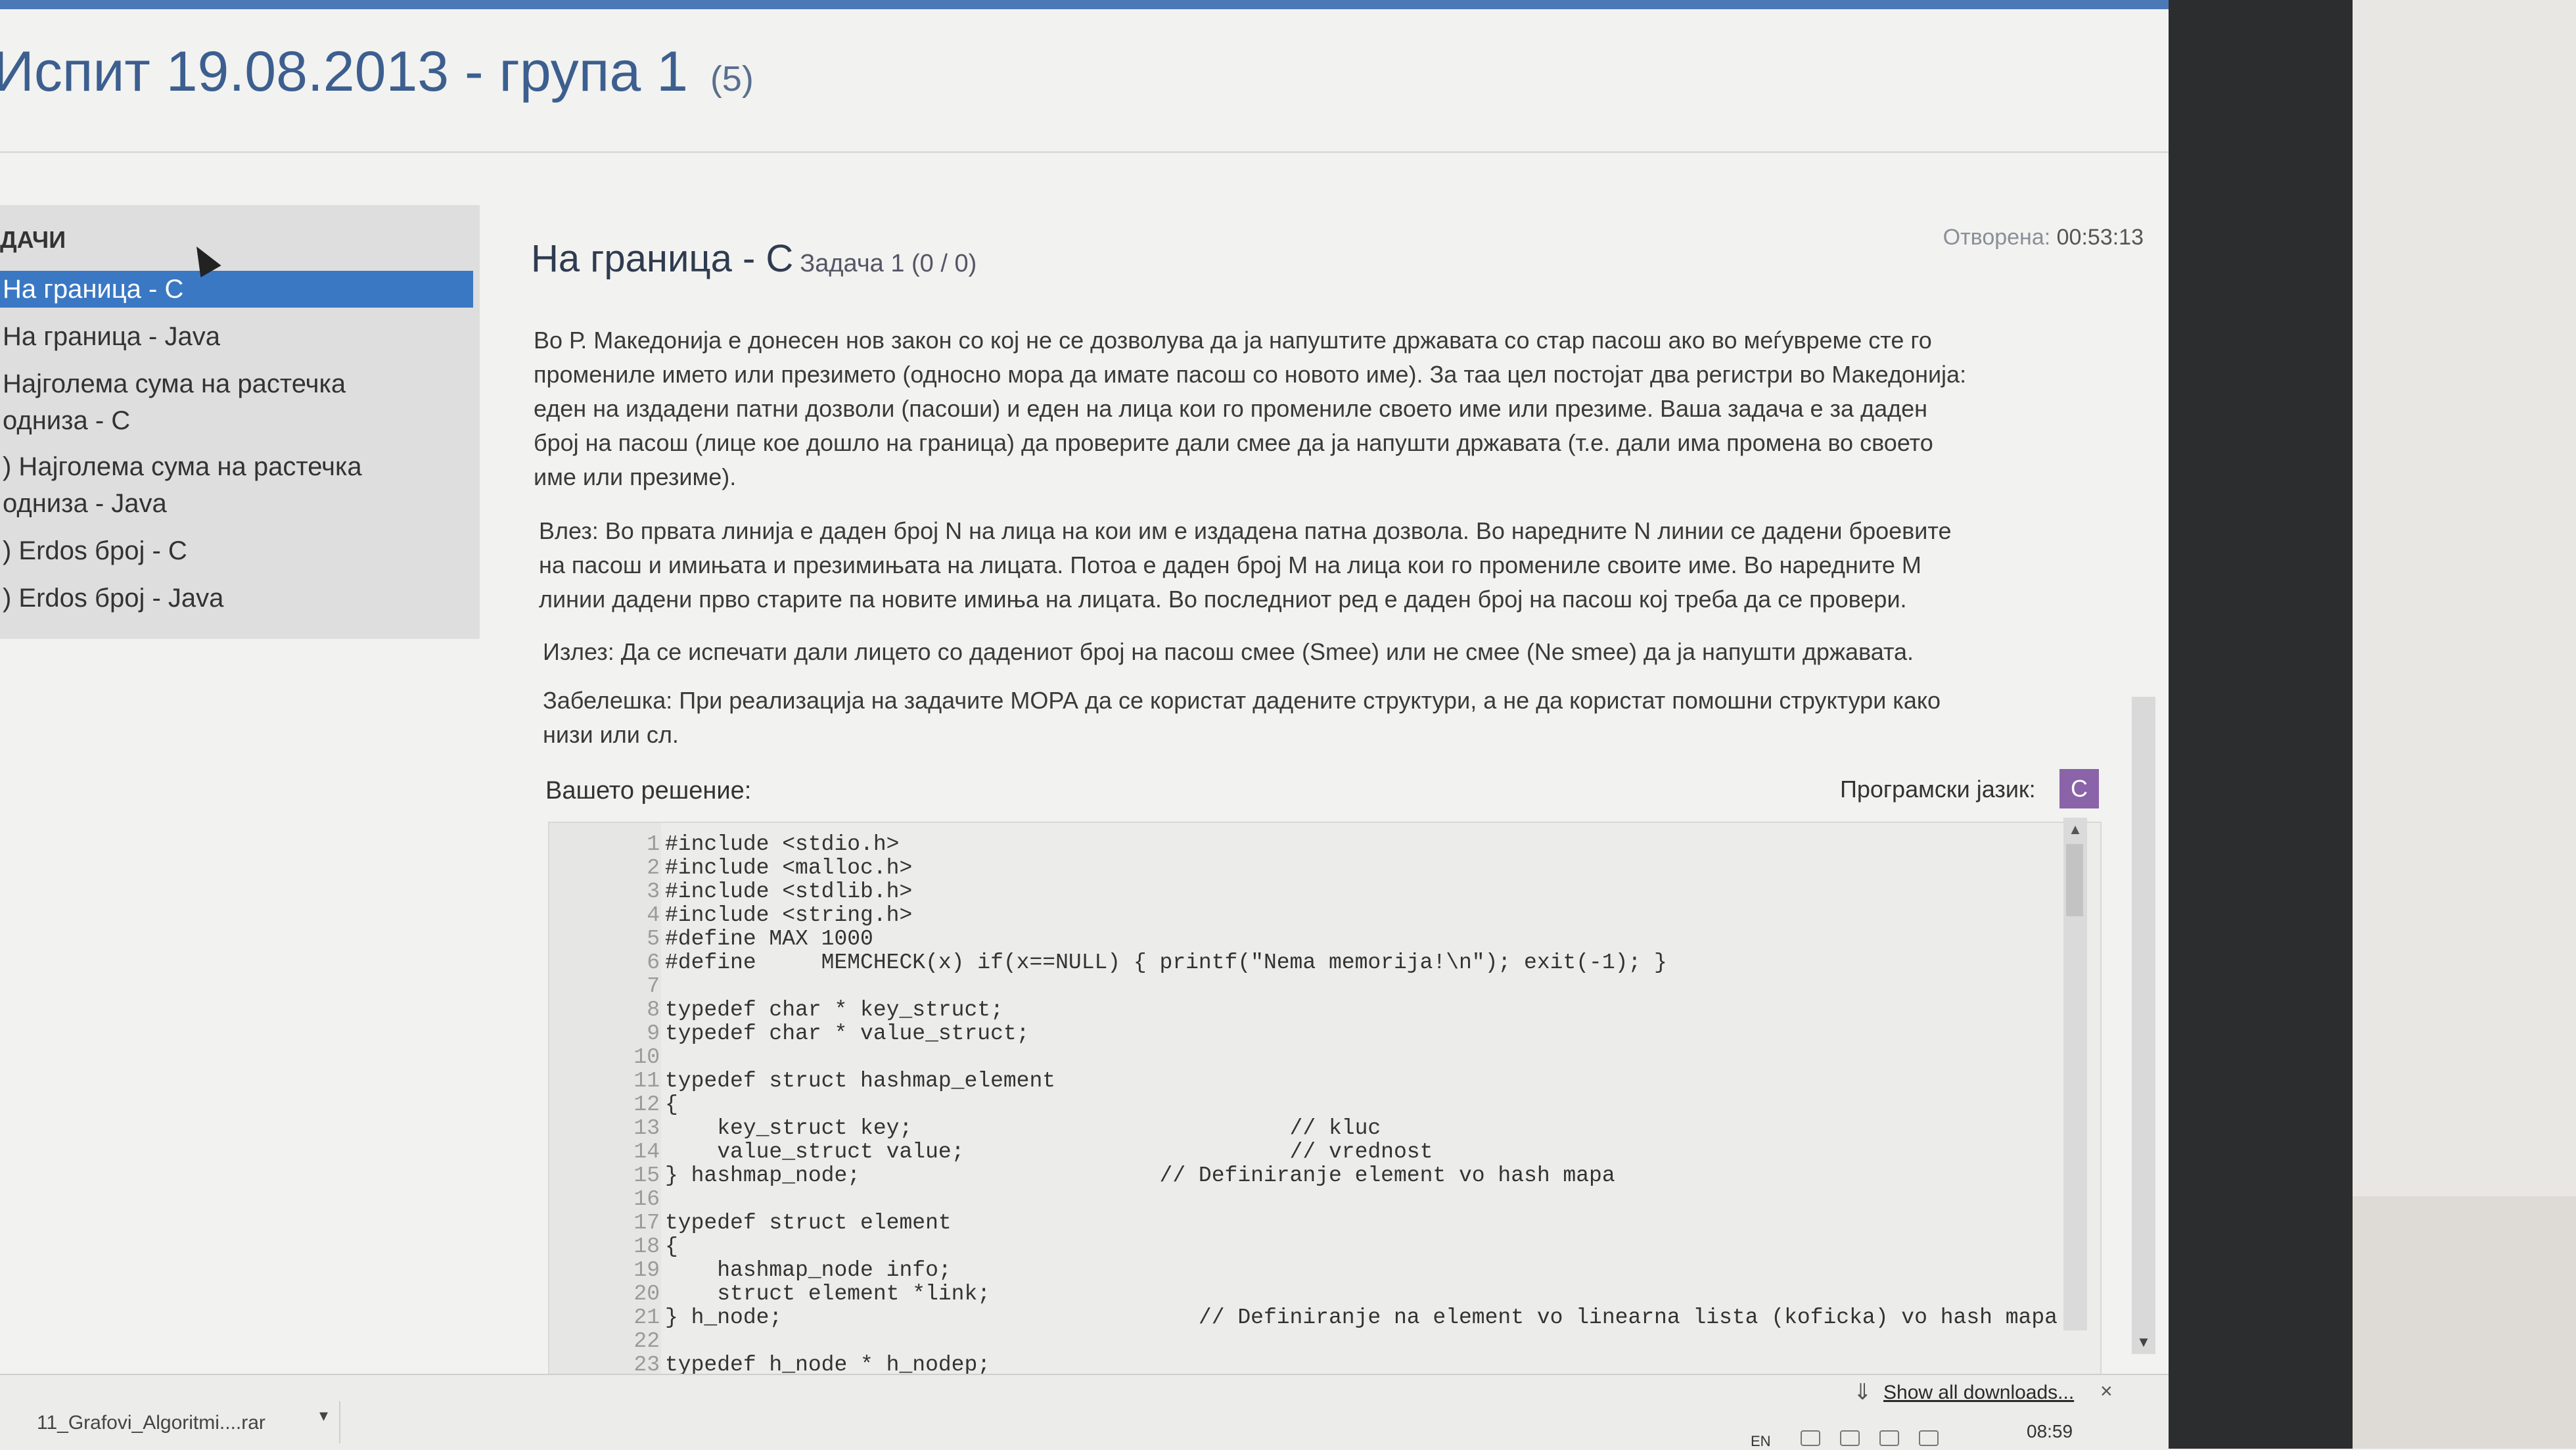 Image resolution: width=2576 pixels, height=1450 pixels. What do you see at coordinates (237, 466) in the screenshot?
I see `sidebar-item-max-sum-java-line1: ) Најголема сума на растечка` at bounding box center [237, 466].